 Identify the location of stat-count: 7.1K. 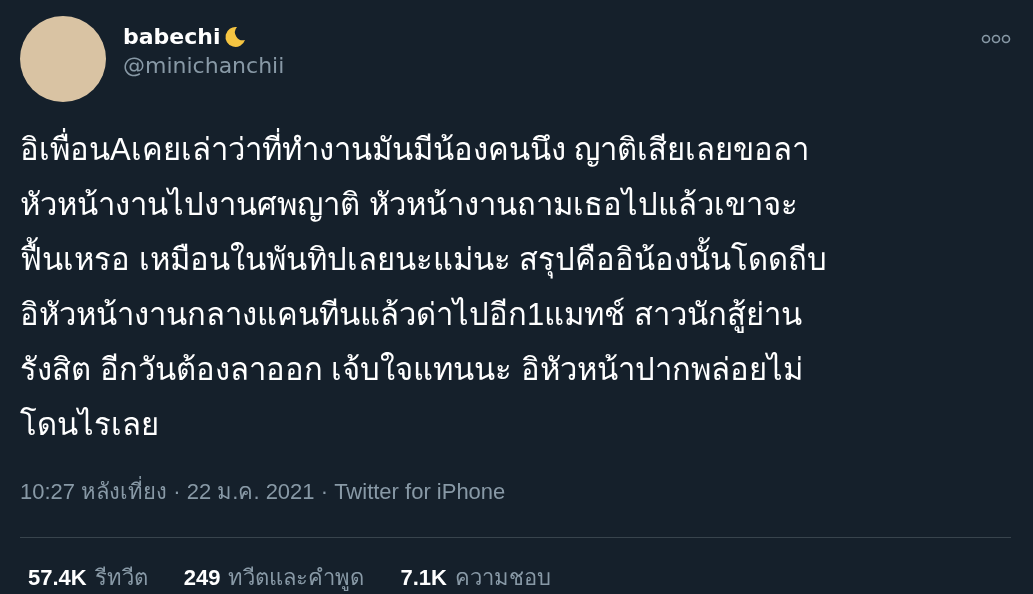
(423, 578).